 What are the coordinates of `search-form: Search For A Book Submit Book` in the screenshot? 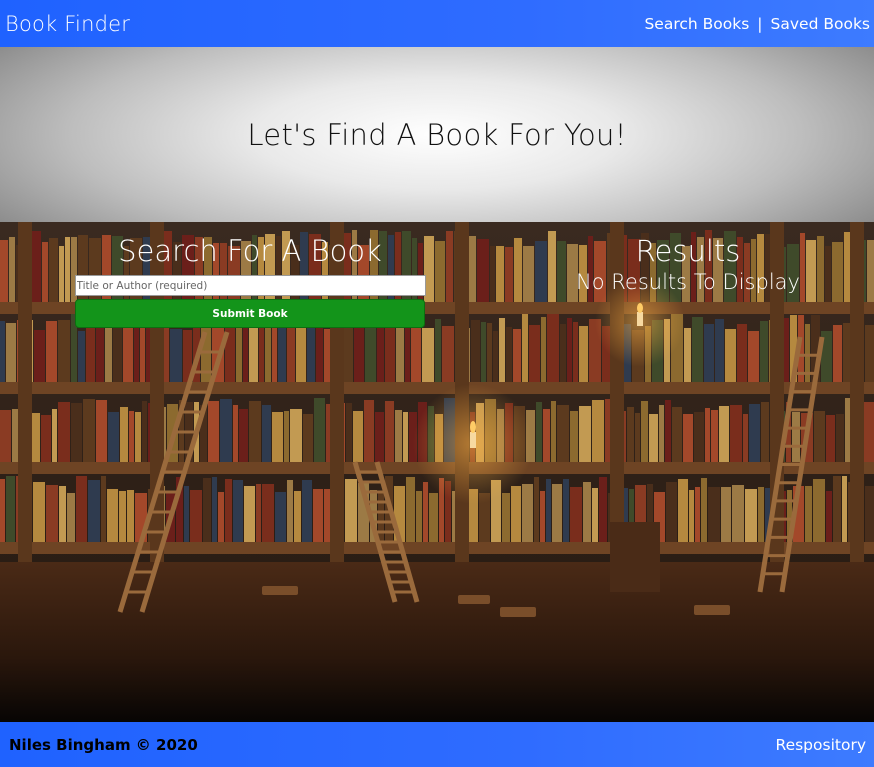 It's located at (250, 280).